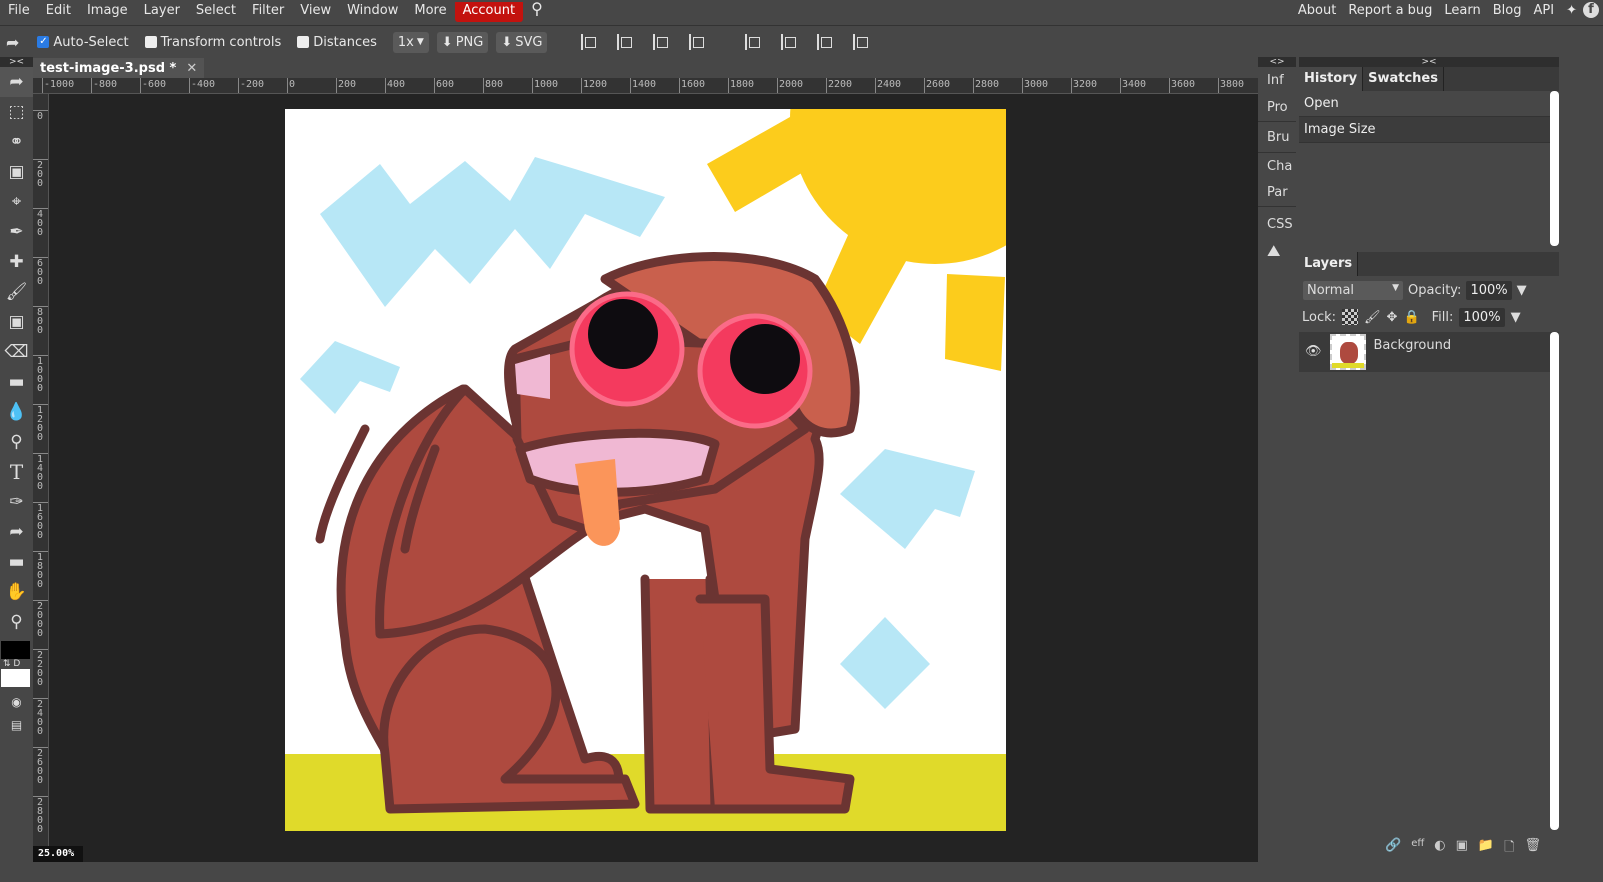 Image resolution: width=1603 pixels, height=882 pixels. Describe the element at coordinates (1516, 317) in the screenshot. I see `fill-dropdown-icon: ▼` at that location.